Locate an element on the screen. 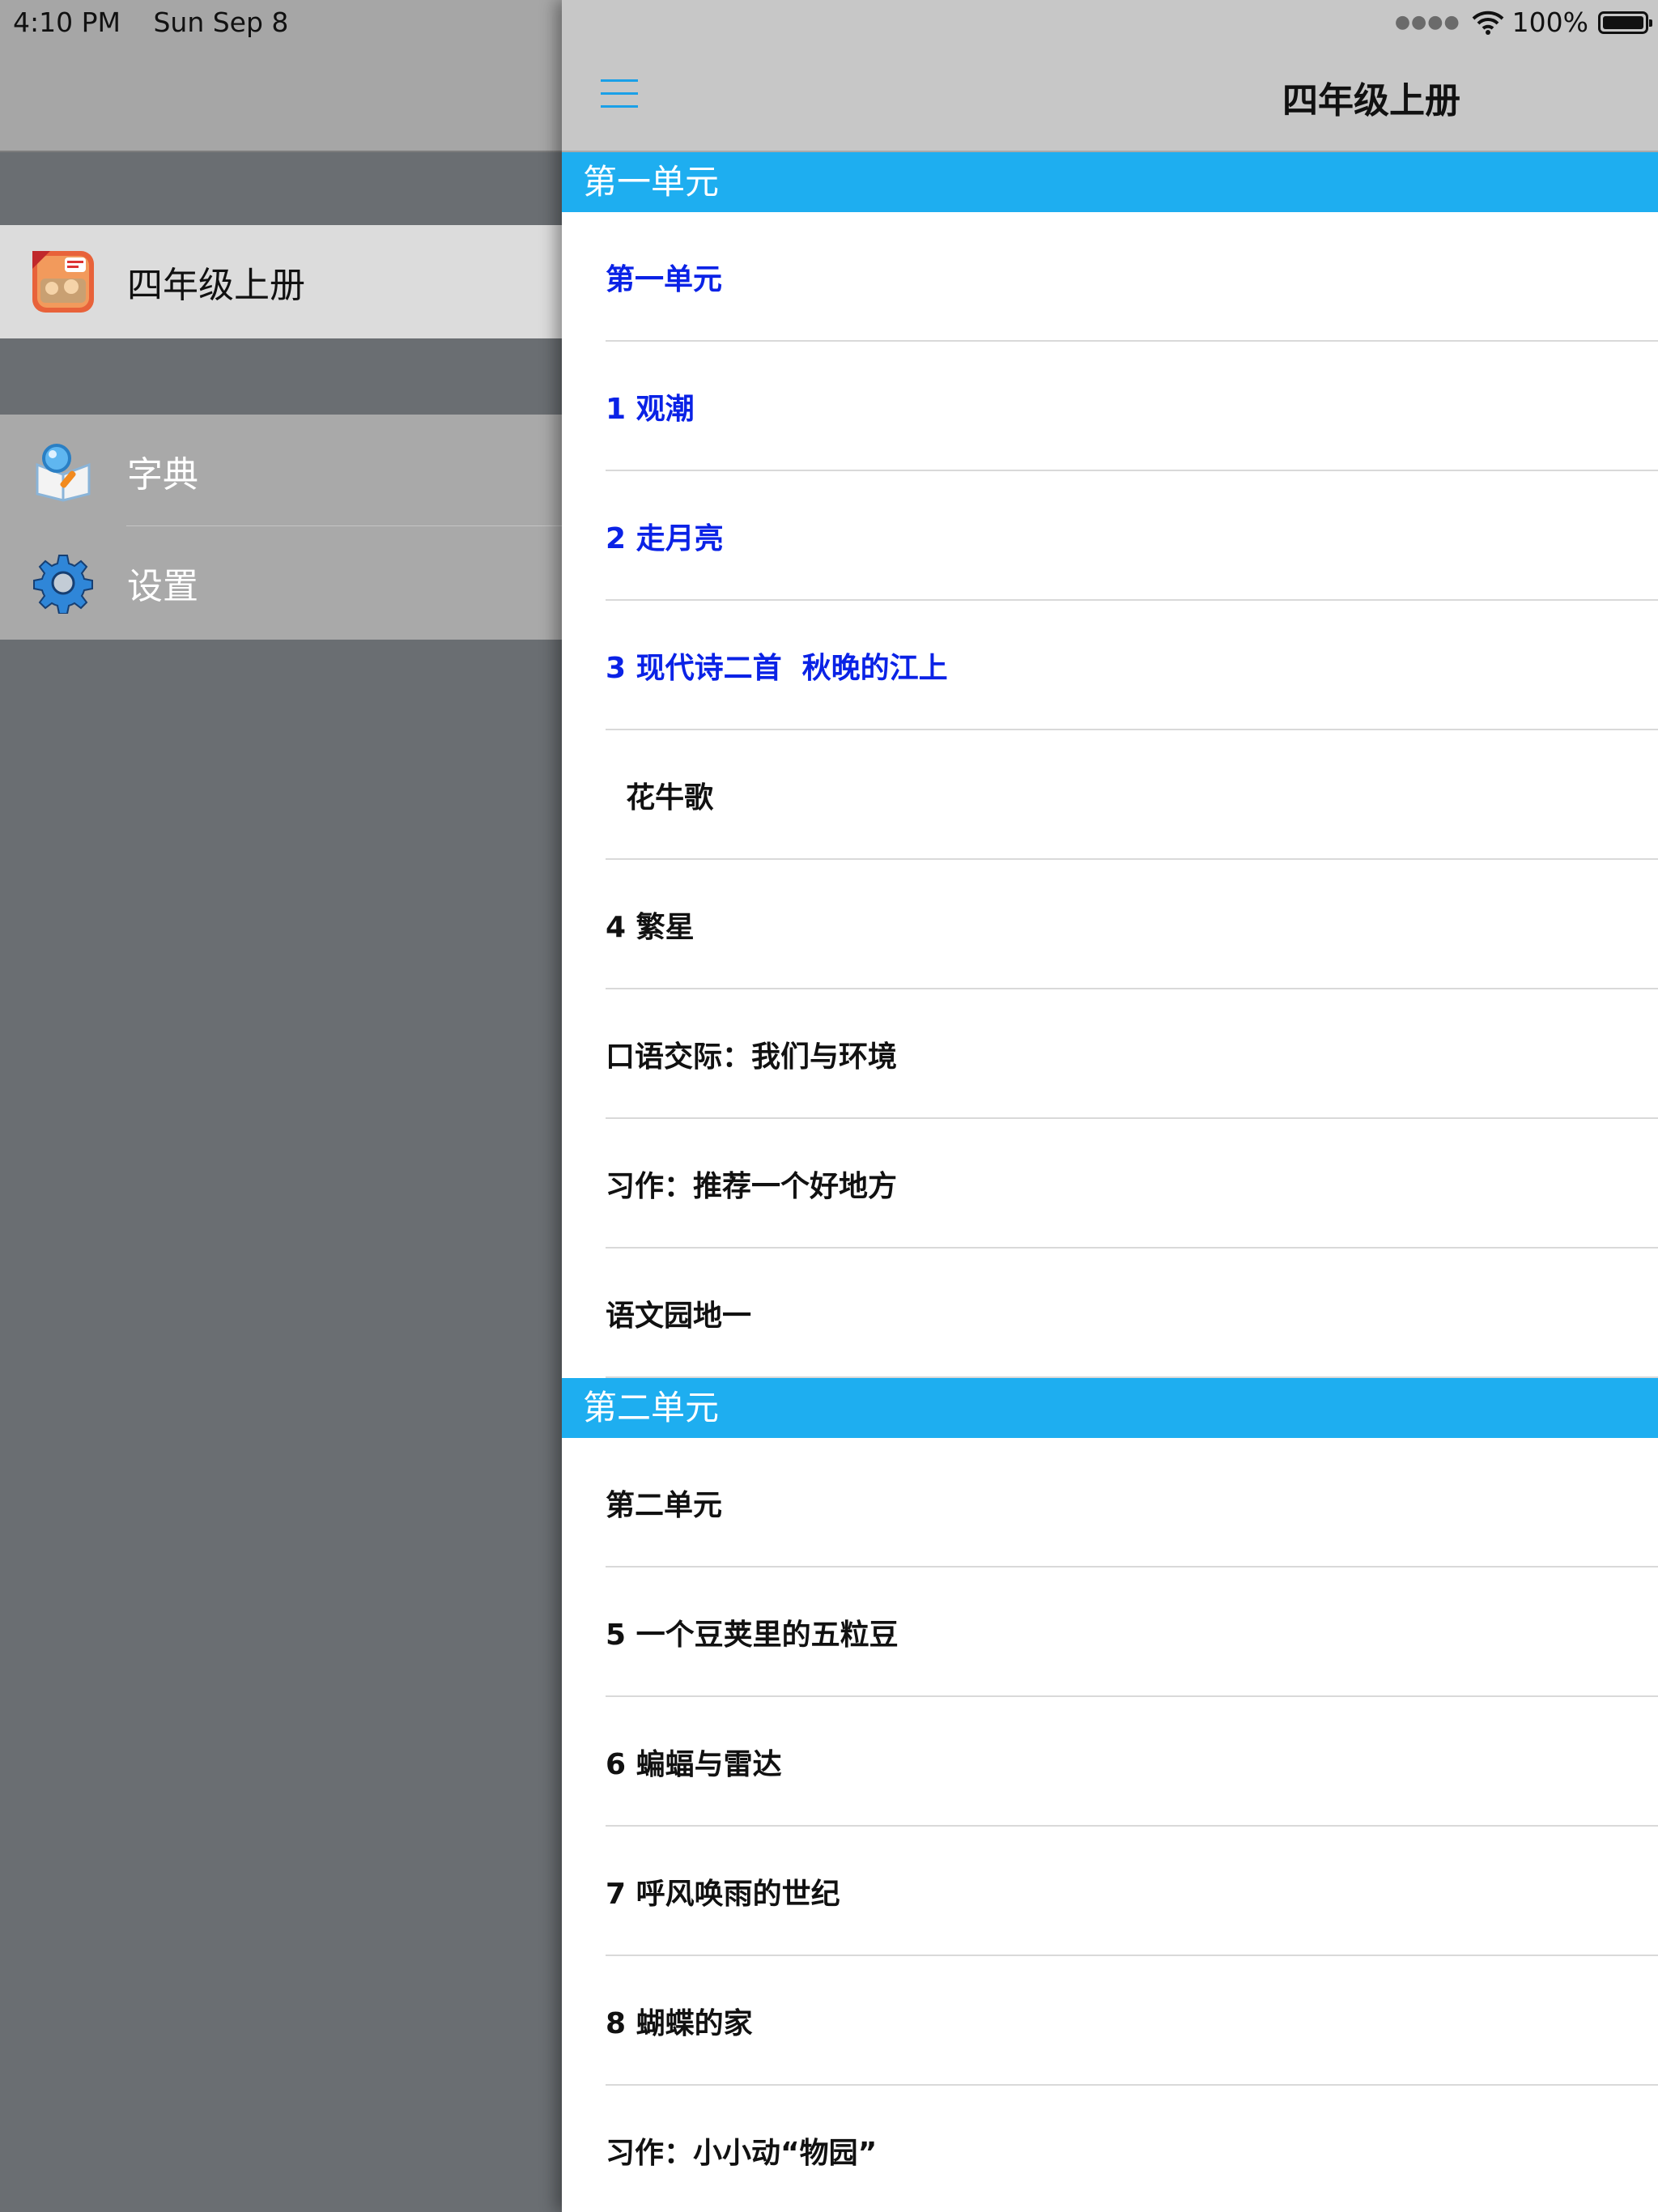 The width and height of the screenshot is (1658, 2212). battery-percentage: 100% is located at coordinates (1549, 22).